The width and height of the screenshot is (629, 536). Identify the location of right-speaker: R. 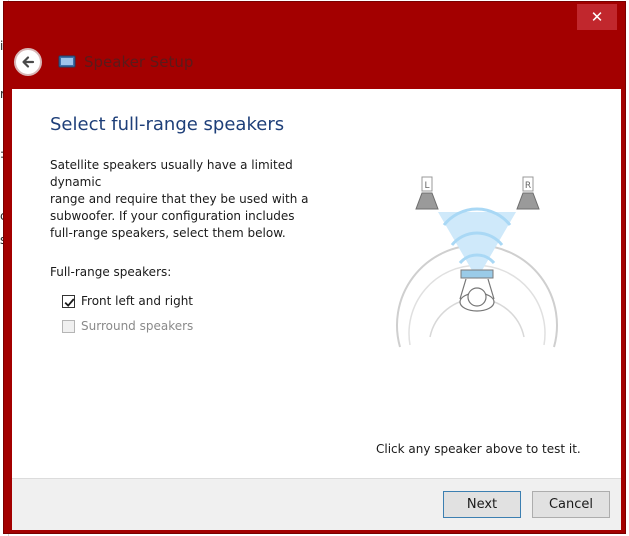
(528, 193).